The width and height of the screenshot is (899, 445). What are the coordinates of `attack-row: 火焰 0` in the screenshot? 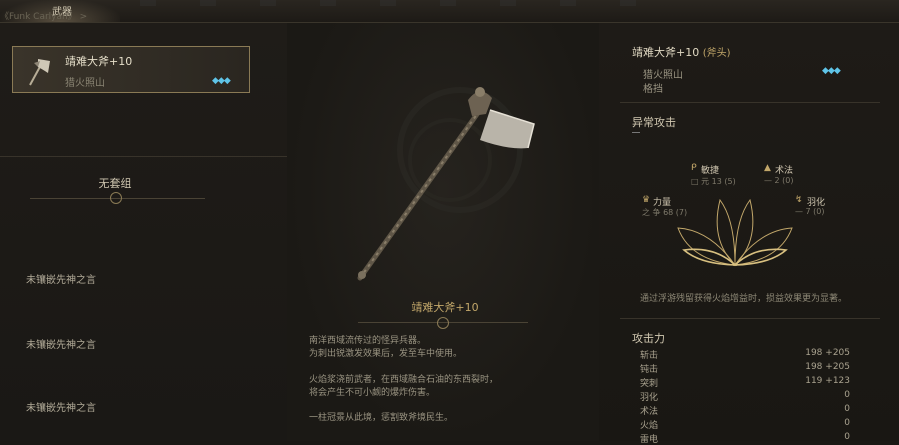 It's located at (745, 424).